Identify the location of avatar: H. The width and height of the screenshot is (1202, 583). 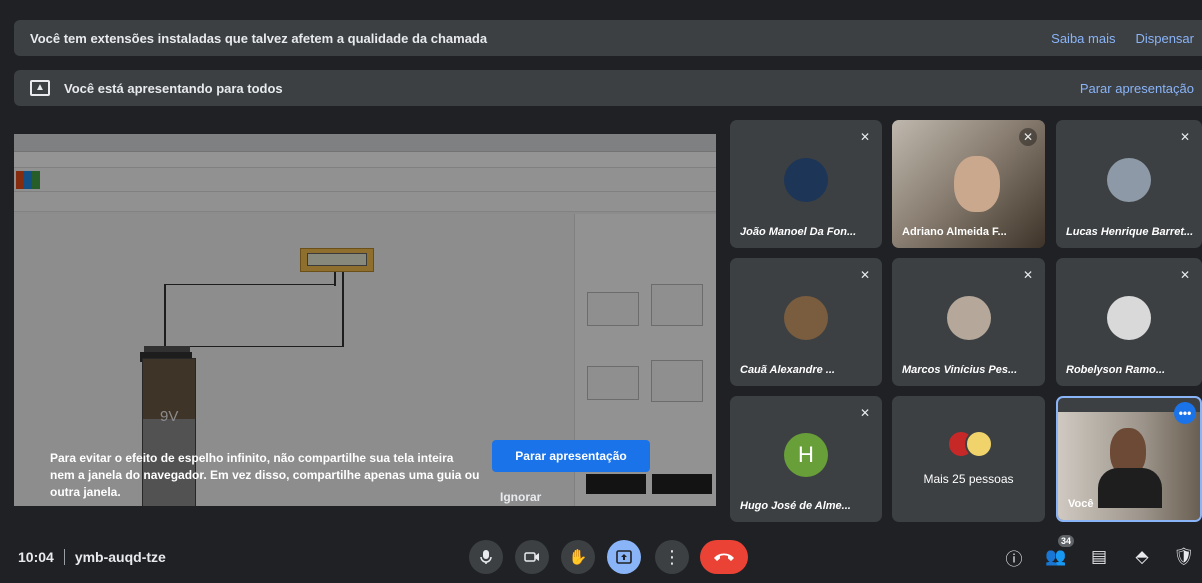
(806, 455).